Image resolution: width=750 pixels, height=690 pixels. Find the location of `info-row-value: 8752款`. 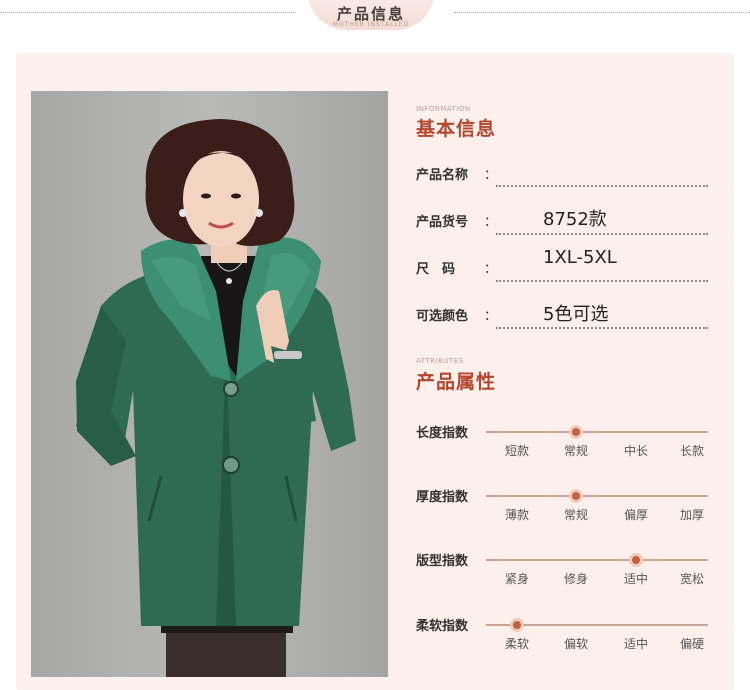

info-row-value: 8752款 is located at coordinates (575, 219).